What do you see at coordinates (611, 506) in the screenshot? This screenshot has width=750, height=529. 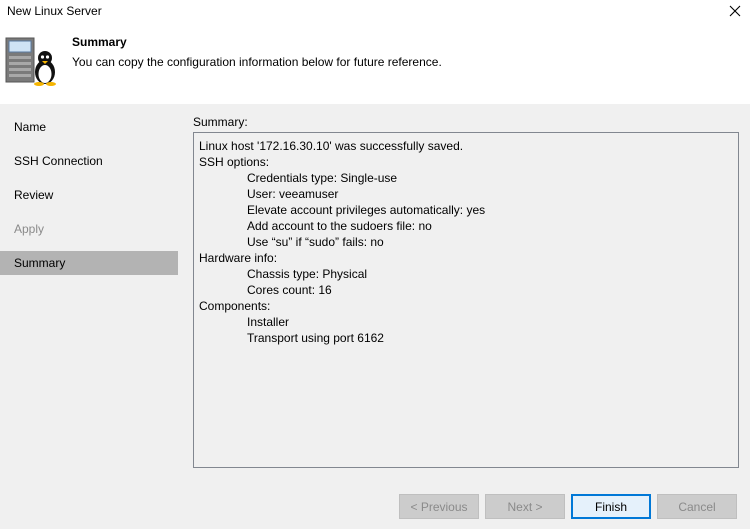 I see `finish-button: Finish` at bounding box center [611, 506].